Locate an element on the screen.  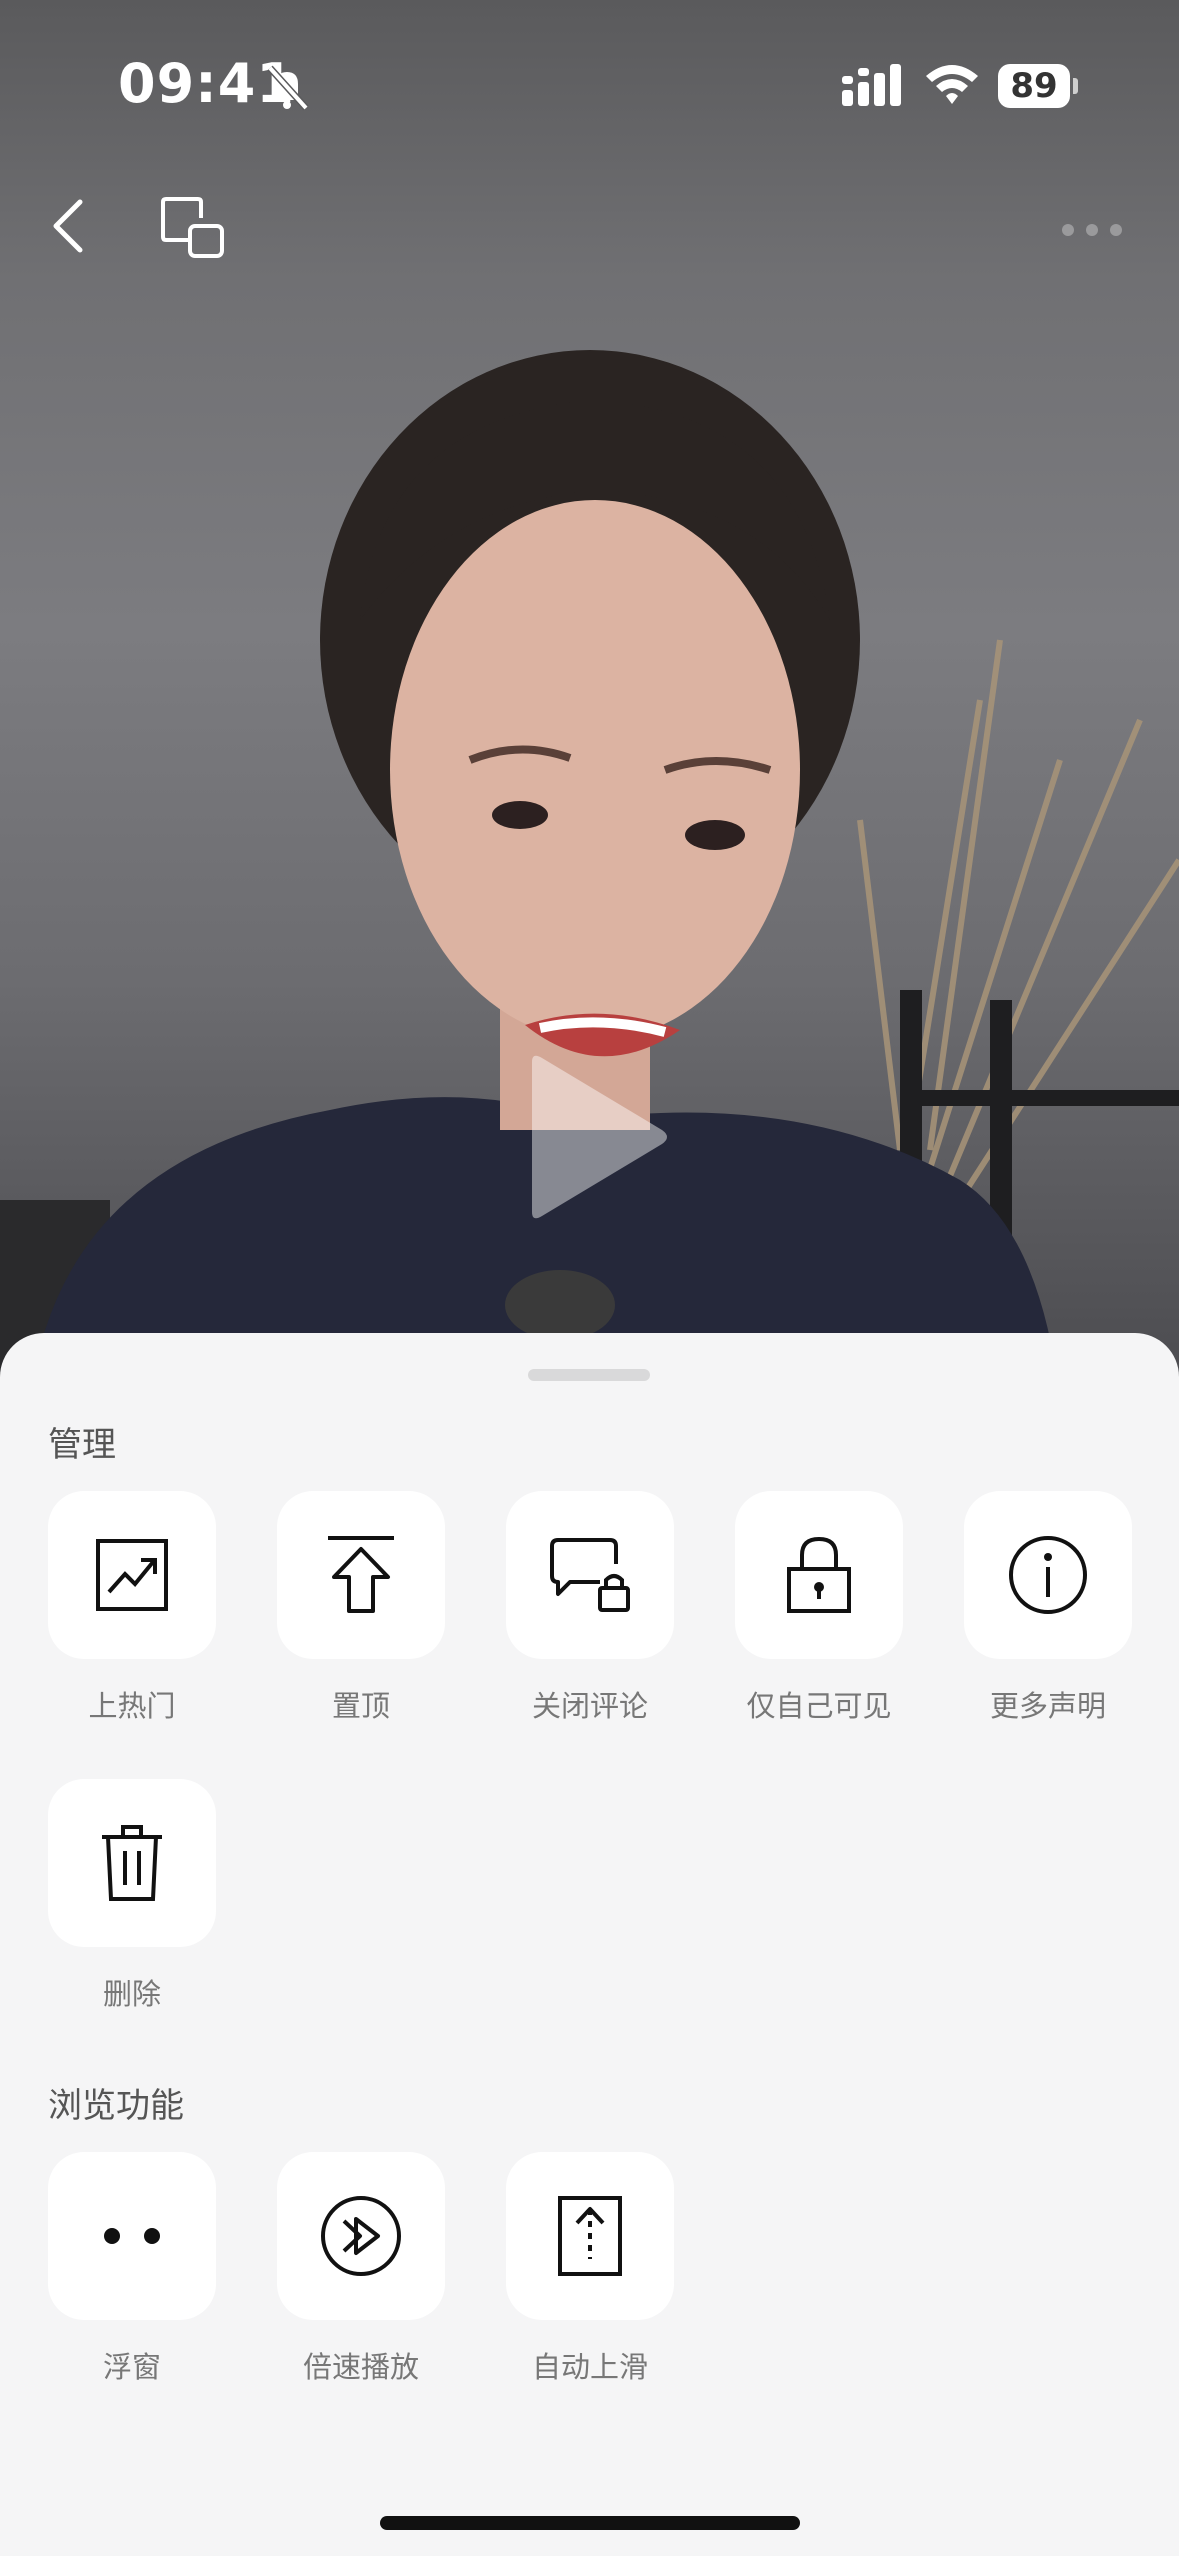
tile-label: 自动上滑 is located at coordinates (589, 2367).